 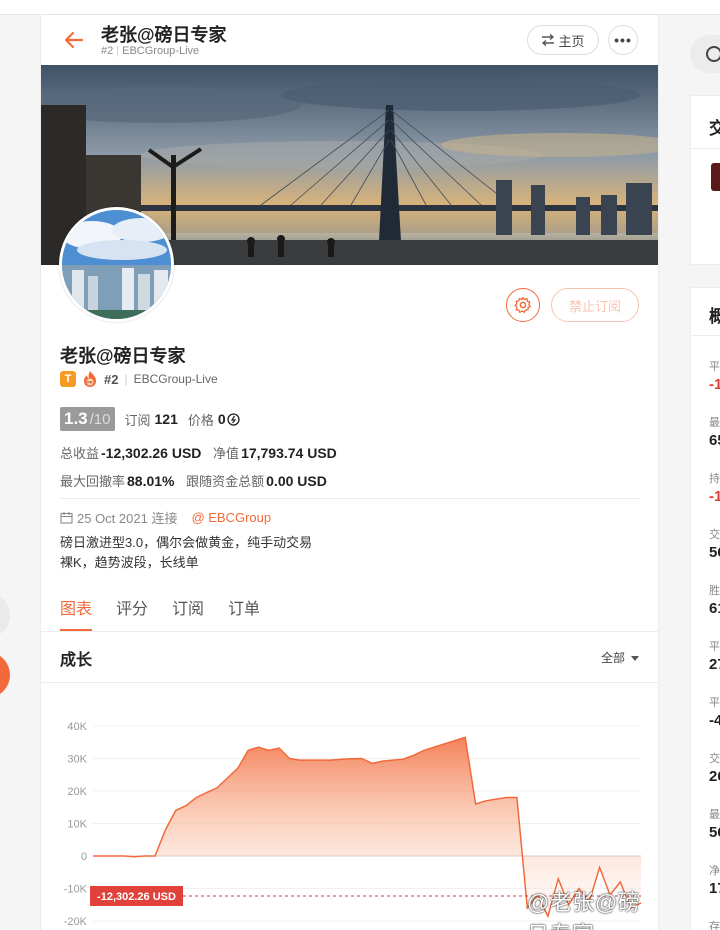 What do you see at coordinates (151, 481) in the screenshot?
I see `max-drawdown-value: 88.01%` at bounding box center [151, 481].